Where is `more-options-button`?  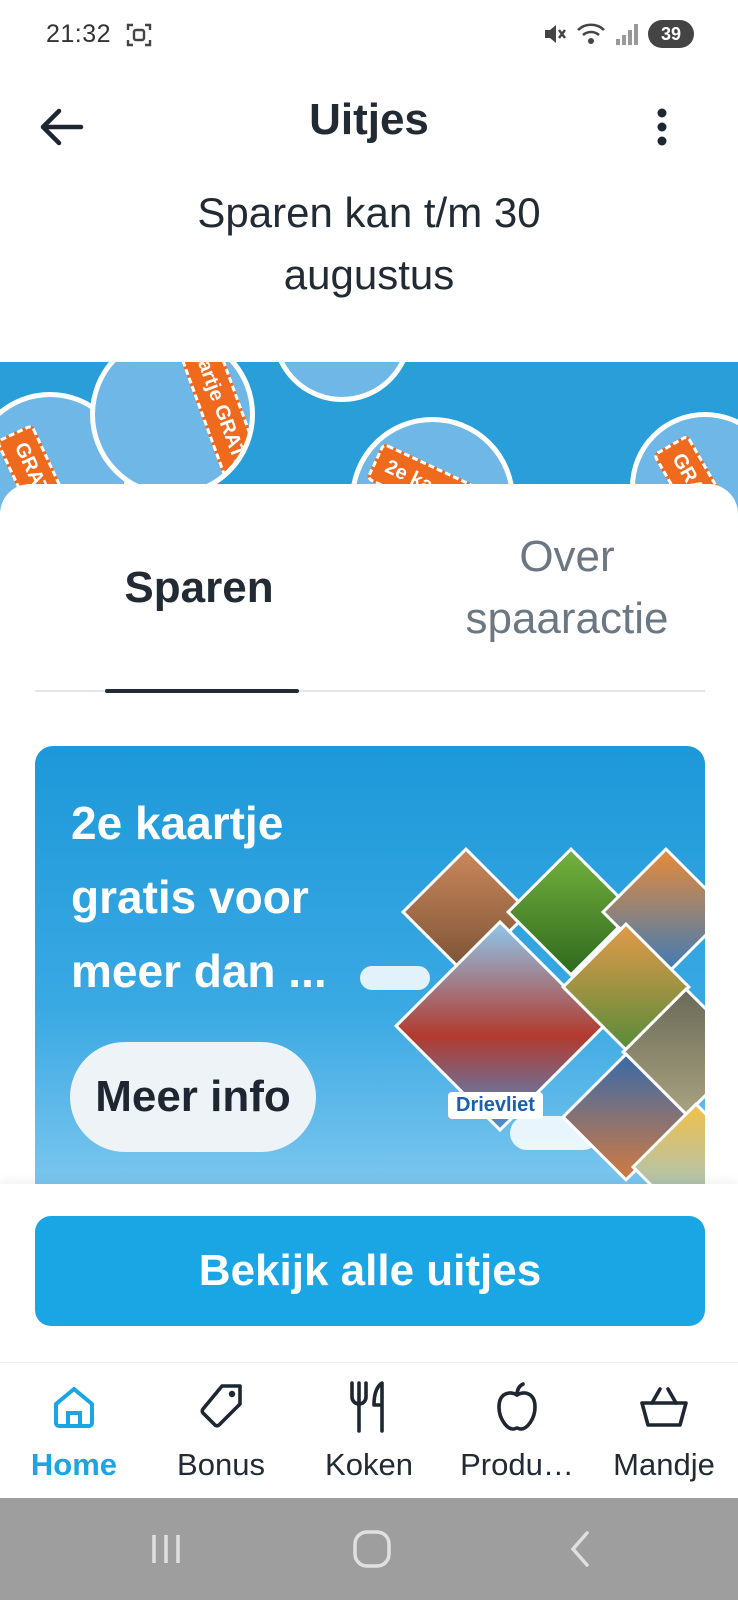 more-options-button is located at coordinates (662, 127).